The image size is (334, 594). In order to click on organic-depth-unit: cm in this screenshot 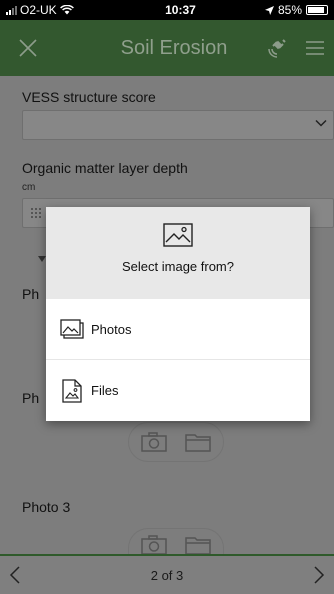, I will do `click(29, 187)`.